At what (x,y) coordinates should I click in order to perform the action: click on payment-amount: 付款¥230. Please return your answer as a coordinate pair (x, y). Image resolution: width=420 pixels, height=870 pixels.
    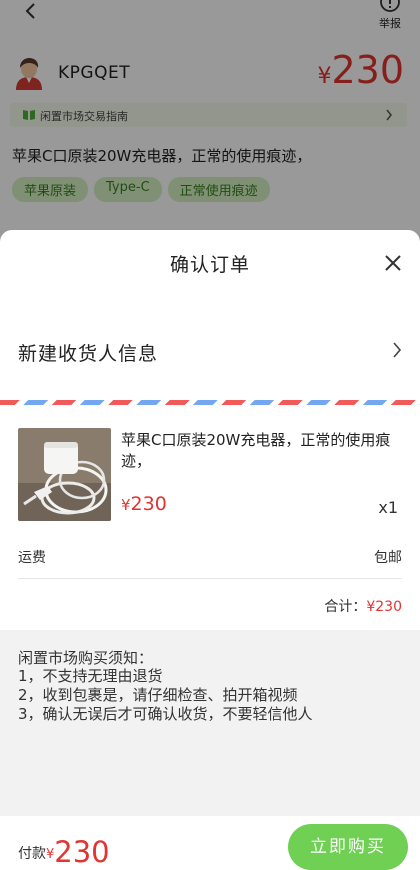
    Looking at the image, I should click on (64, 850).